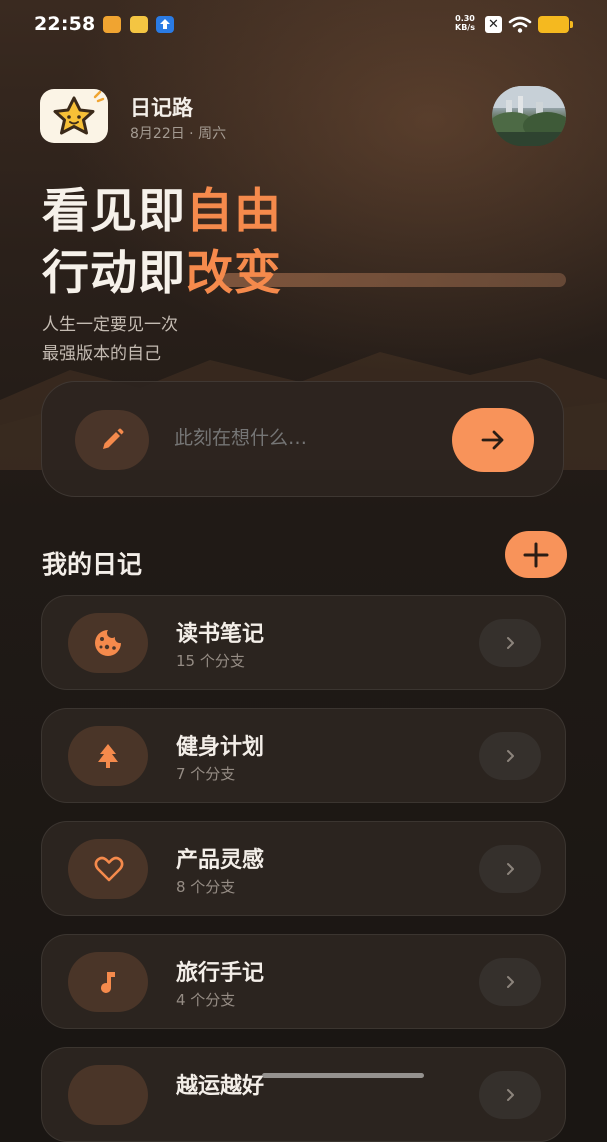 The image size is (607, 1142). What do you see at coordinates (299, 438) in the screenshot?
I see `thought-input` at bounding box center [299, 438].